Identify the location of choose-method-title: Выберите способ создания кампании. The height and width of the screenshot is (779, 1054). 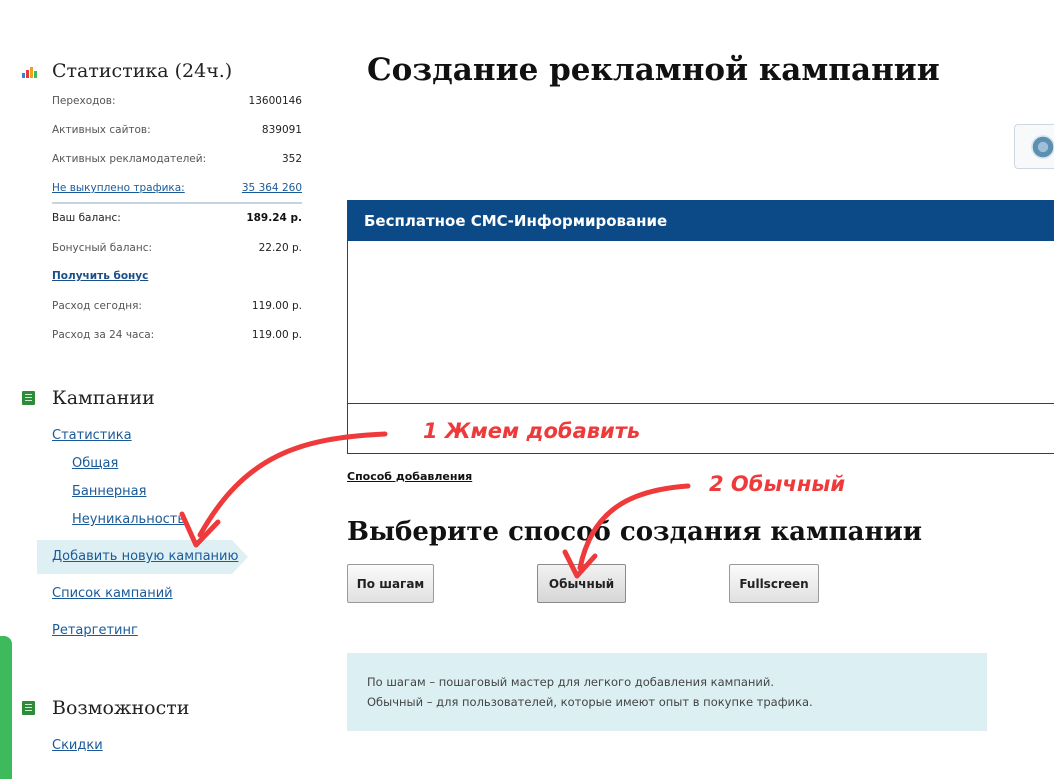
(635, 532).